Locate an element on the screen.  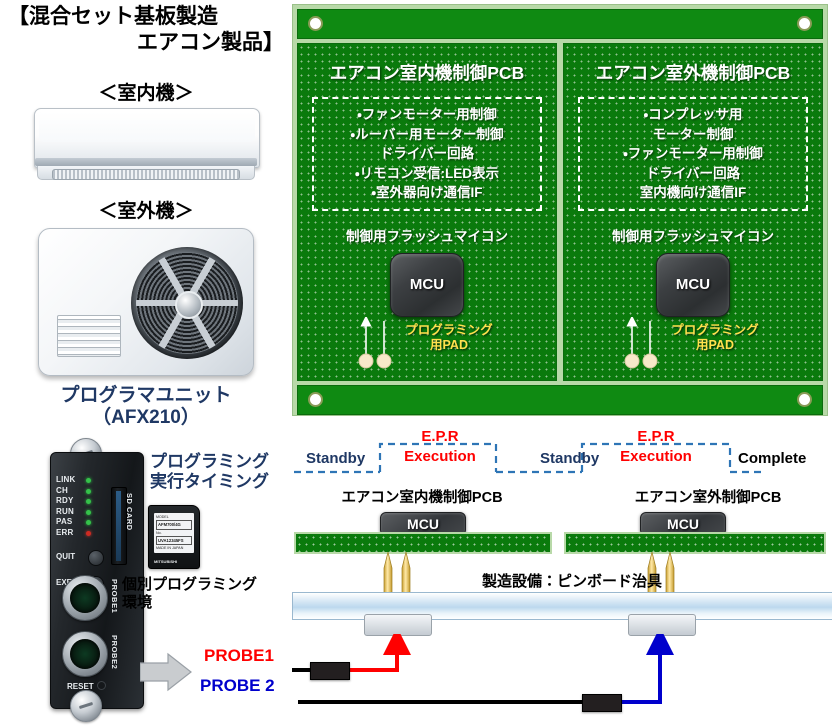
equipment-label: 製造設備：ピンボード治具 is located at coordinates (572, 581).